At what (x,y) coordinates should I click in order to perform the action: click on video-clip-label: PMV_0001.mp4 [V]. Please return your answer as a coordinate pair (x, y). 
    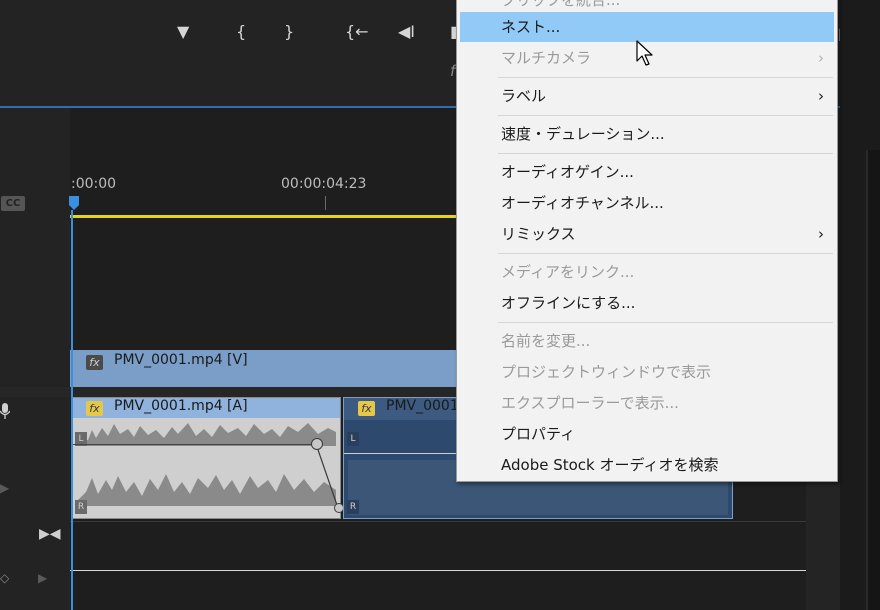
    Looking at the image, I should click on (181, 360).